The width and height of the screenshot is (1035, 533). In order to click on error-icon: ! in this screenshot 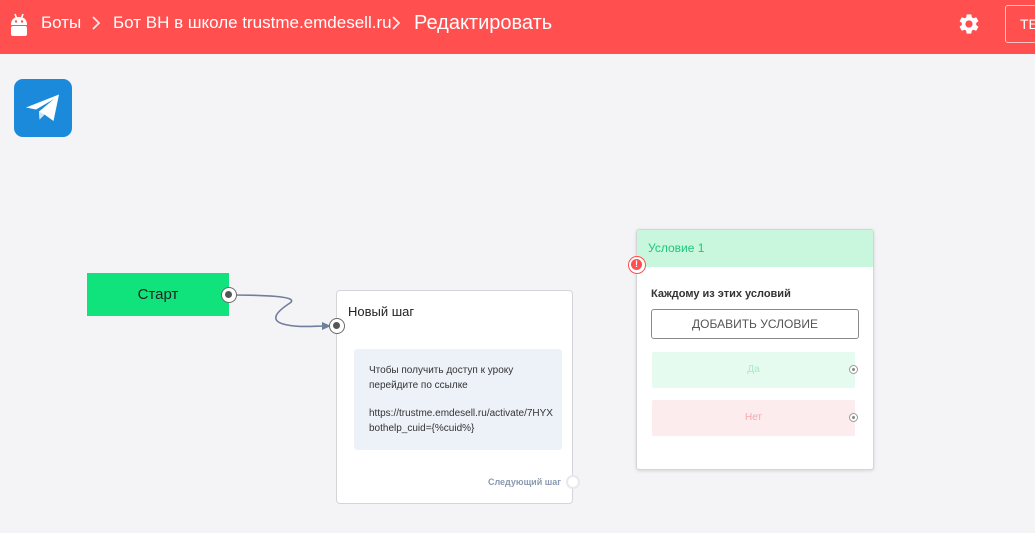, I will do `click(637, 265)`.